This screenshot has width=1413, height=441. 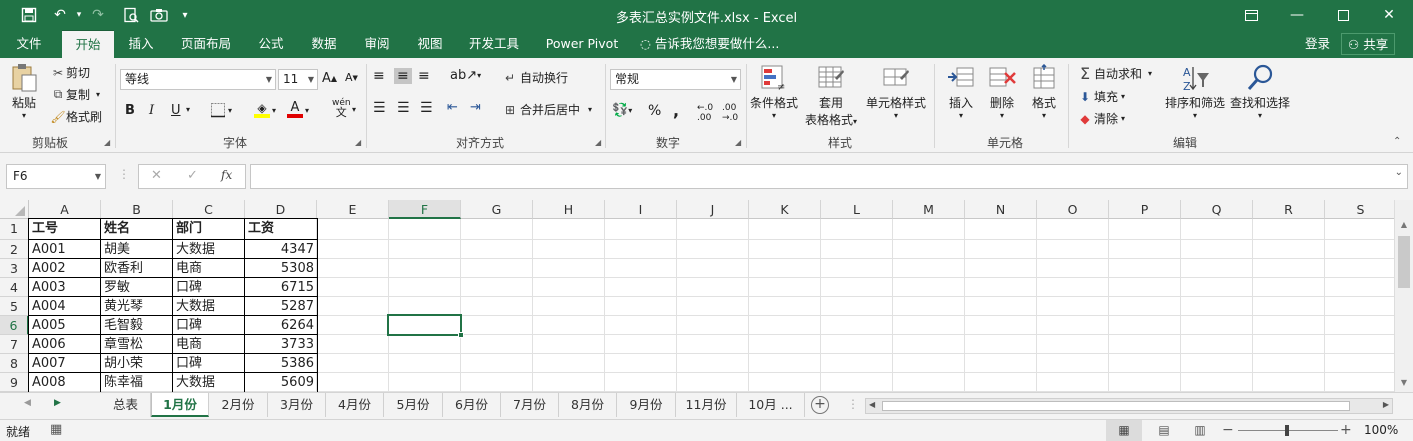 What do you see at coordinates (1361, 209) in the screenshot?
I see `column-header-s: S` at bounding box center [1361, 209].